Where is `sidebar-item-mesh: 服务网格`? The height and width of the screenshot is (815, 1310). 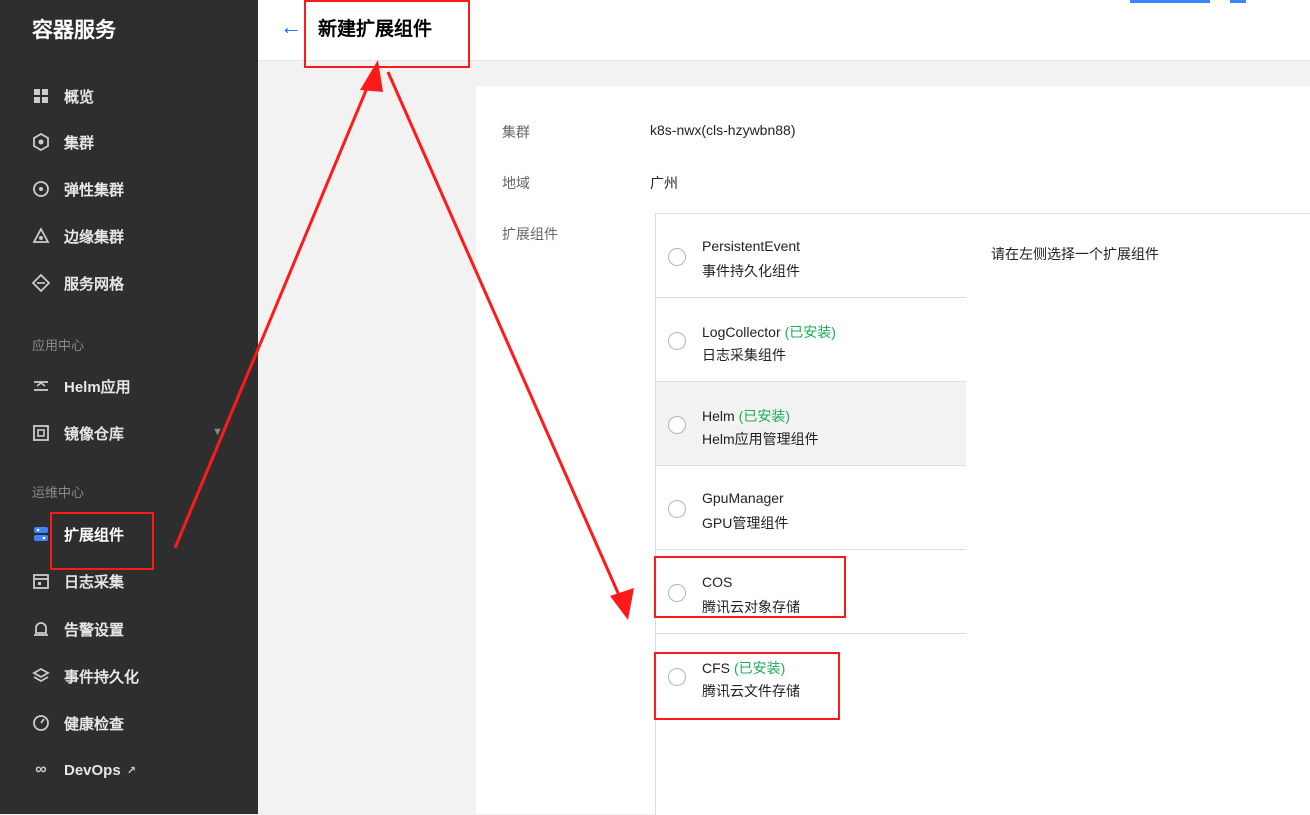 sidebar-item-mesh: 服务网格 is located at coordinates (78, 283).